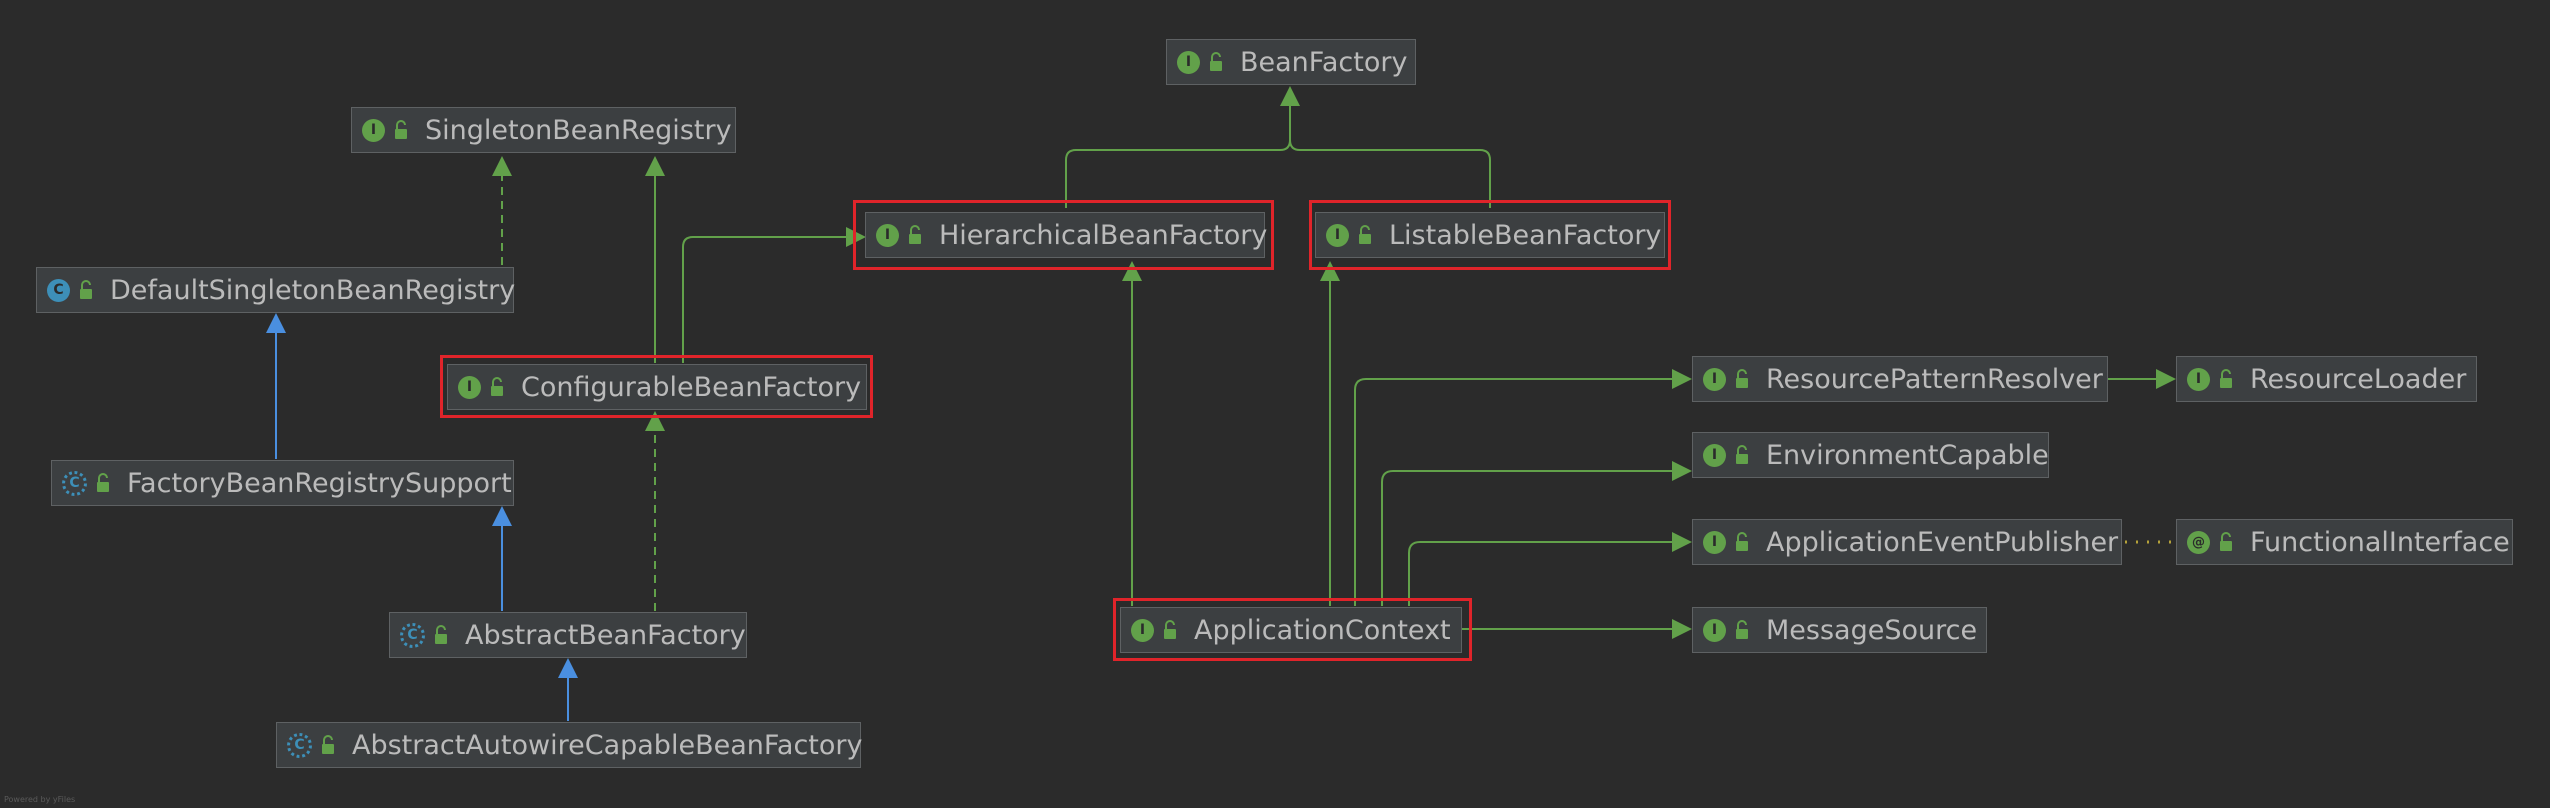 Image resolution: width=2550 pixels, height=808 pixels. I want to click on node-application-event-publisher: I ApplicationEventPublisher, so click(1907, 542).